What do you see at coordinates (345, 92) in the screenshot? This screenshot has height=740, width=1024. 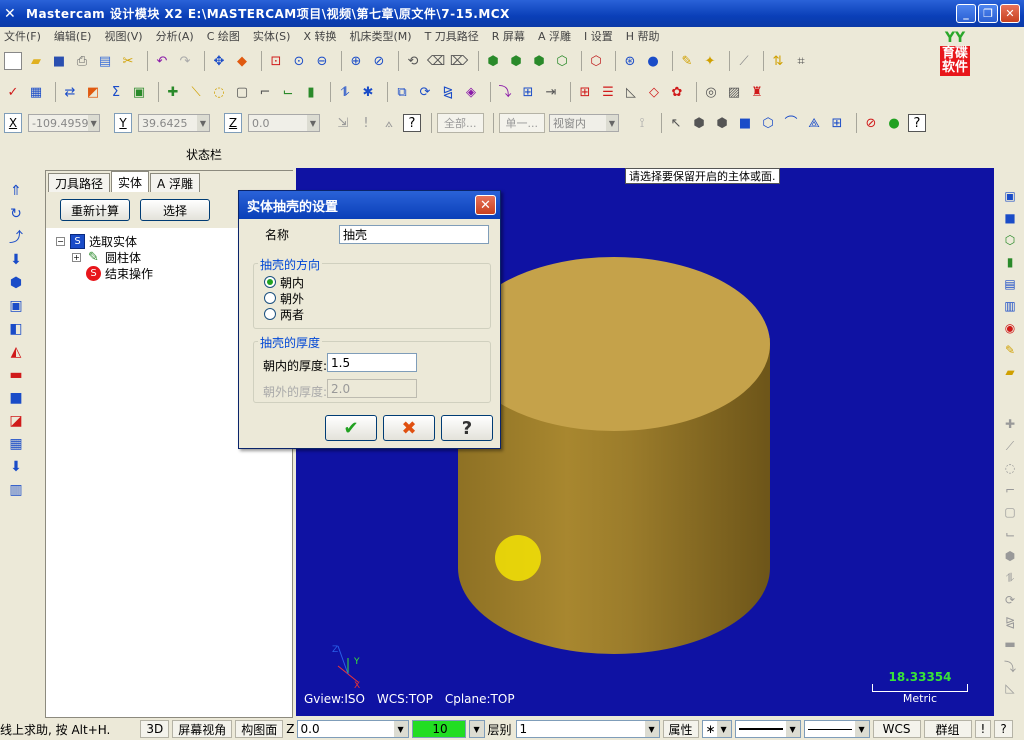 I see `trim-icon: ⥮` at bounding box center [345, 92].